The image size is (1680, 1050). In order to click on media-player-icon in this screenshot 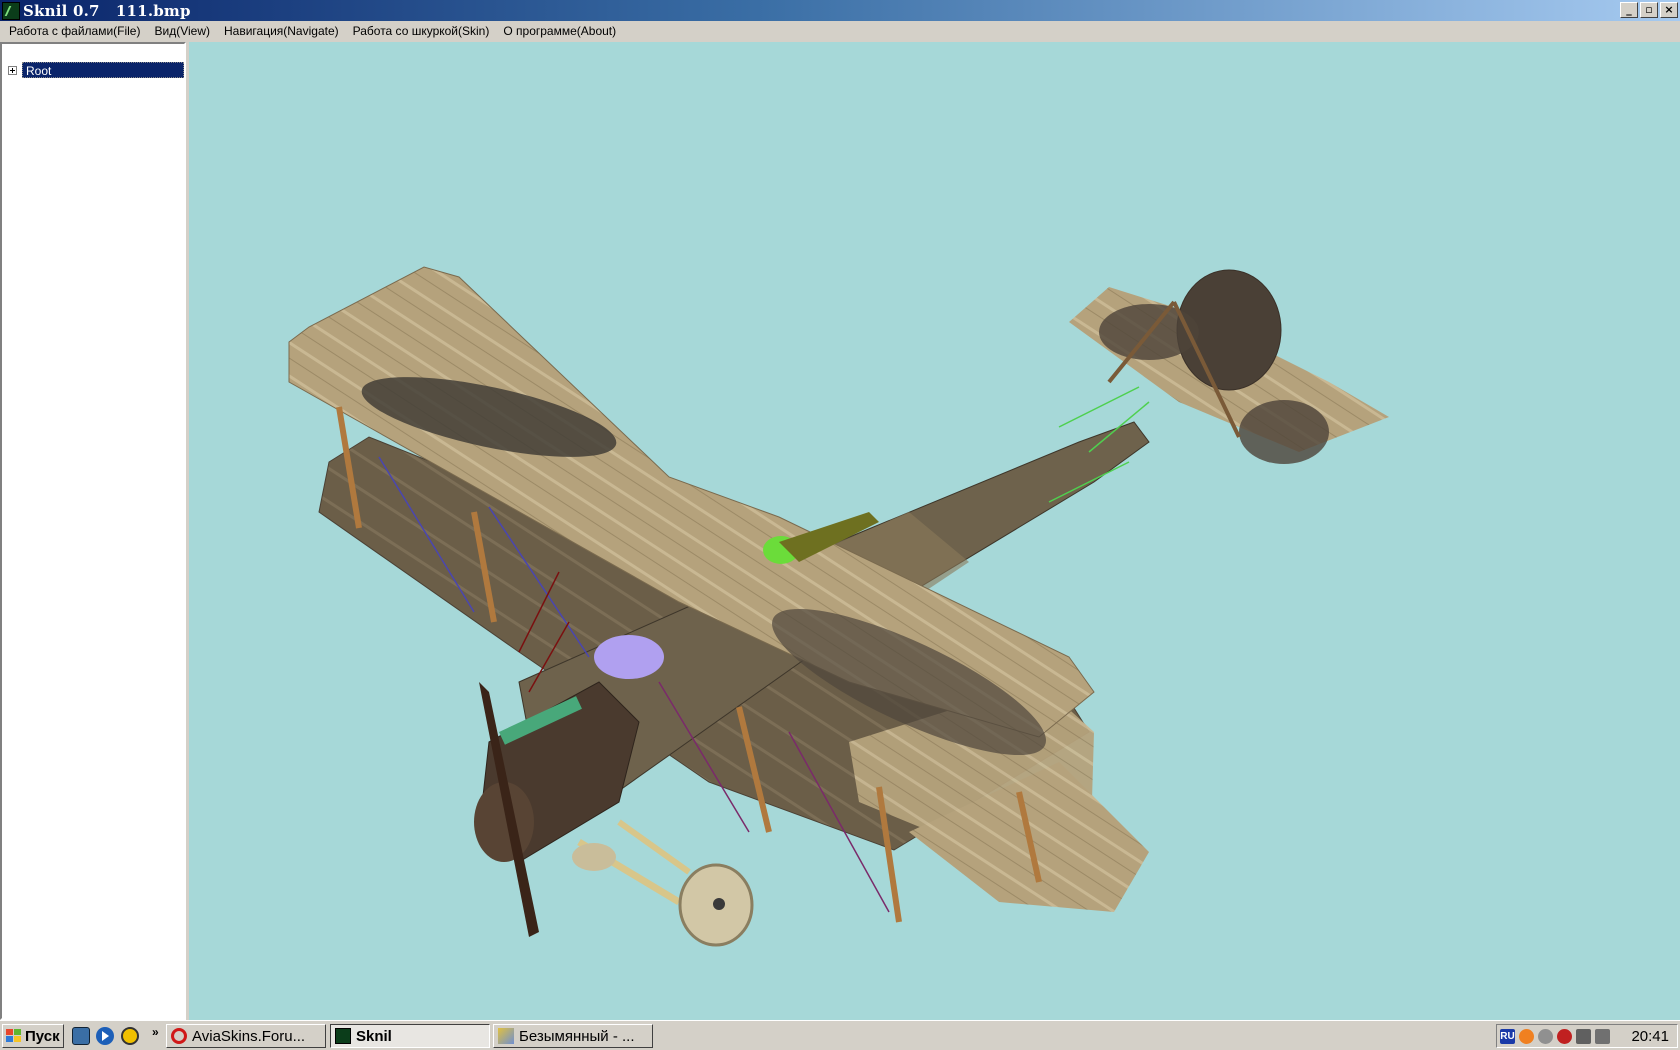, I will do `click(105, 1036)`.